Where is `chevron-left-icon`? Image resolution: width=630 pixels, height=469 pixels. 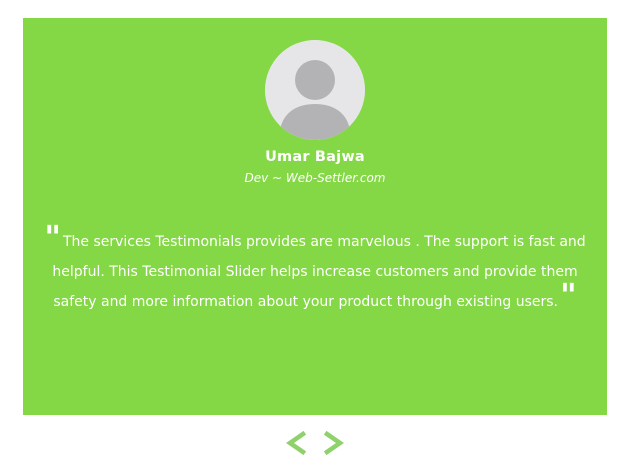
chevron-left-icon is located at coordinates (296, 443).